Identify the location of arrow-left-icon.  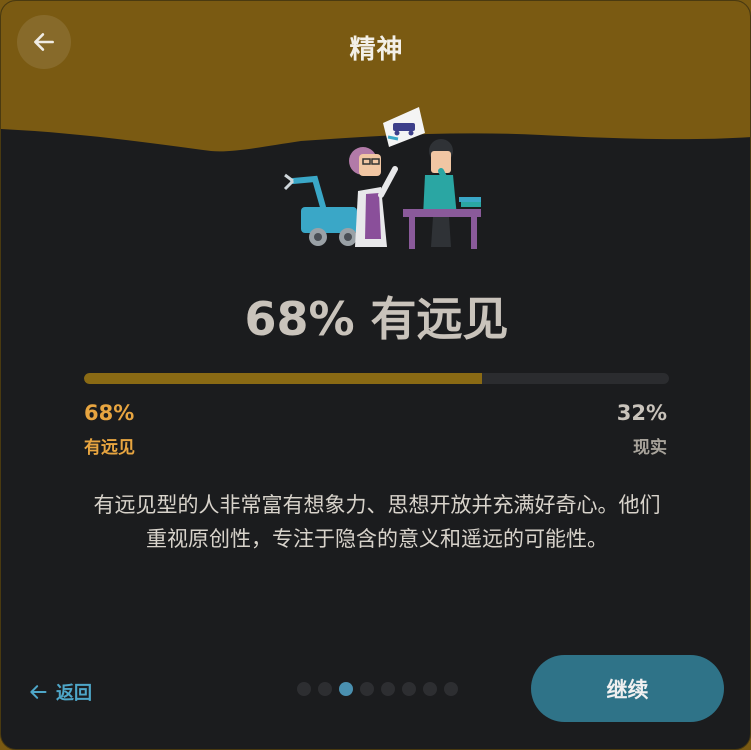
(38, 692).